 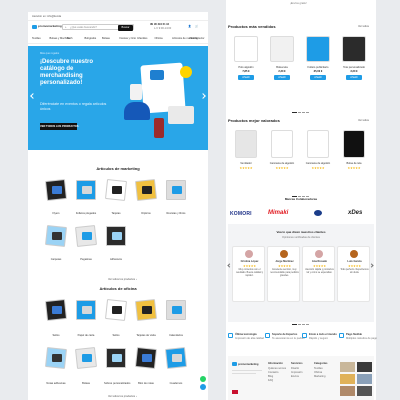 What do you see at coordinates (116, 245) in the screenshot?
I see `marketing-item: Adhesivos` at bounding box center [116, 245].